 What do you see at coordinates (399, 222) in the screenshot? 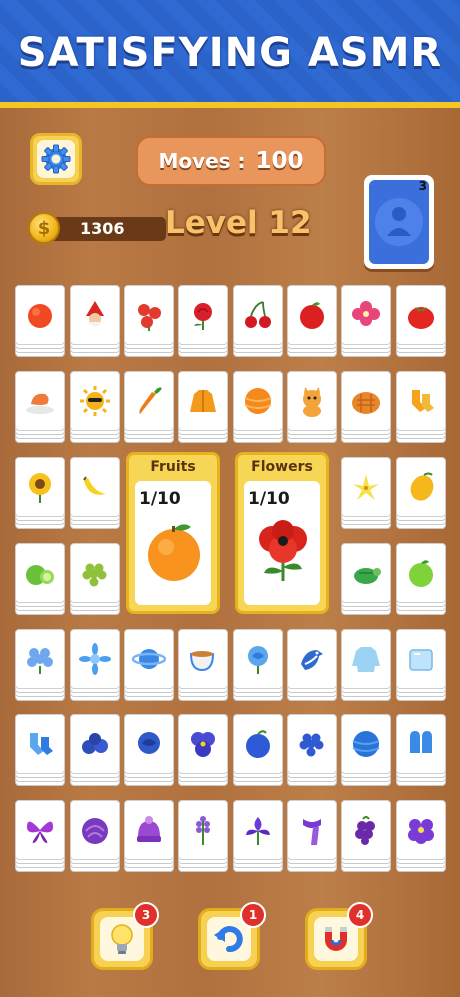
I see `card-deck: 3` at bounding box center [399, 222].